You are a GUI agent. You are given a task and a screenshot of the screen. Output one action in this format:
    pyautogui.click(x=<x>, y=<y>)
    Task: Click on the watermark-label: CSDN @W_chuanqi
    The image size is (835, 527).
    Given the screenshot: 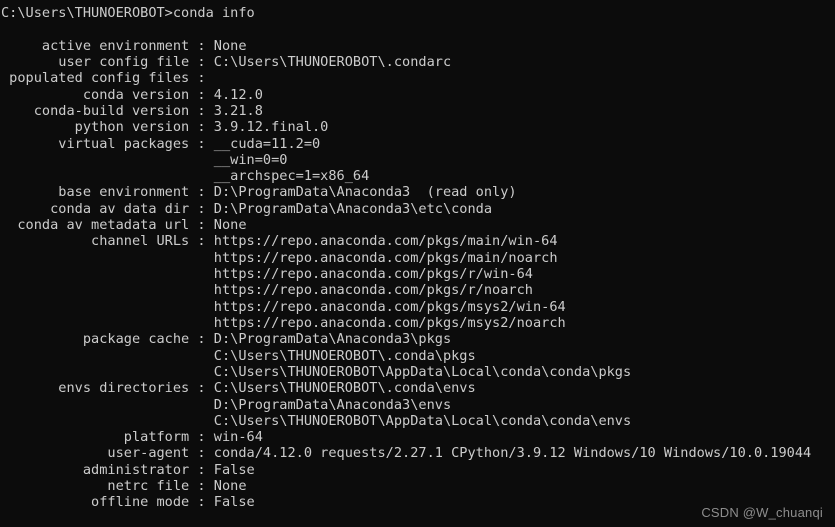 What is the action you would take?
    pyautogui.click(x=762, y=512)
    